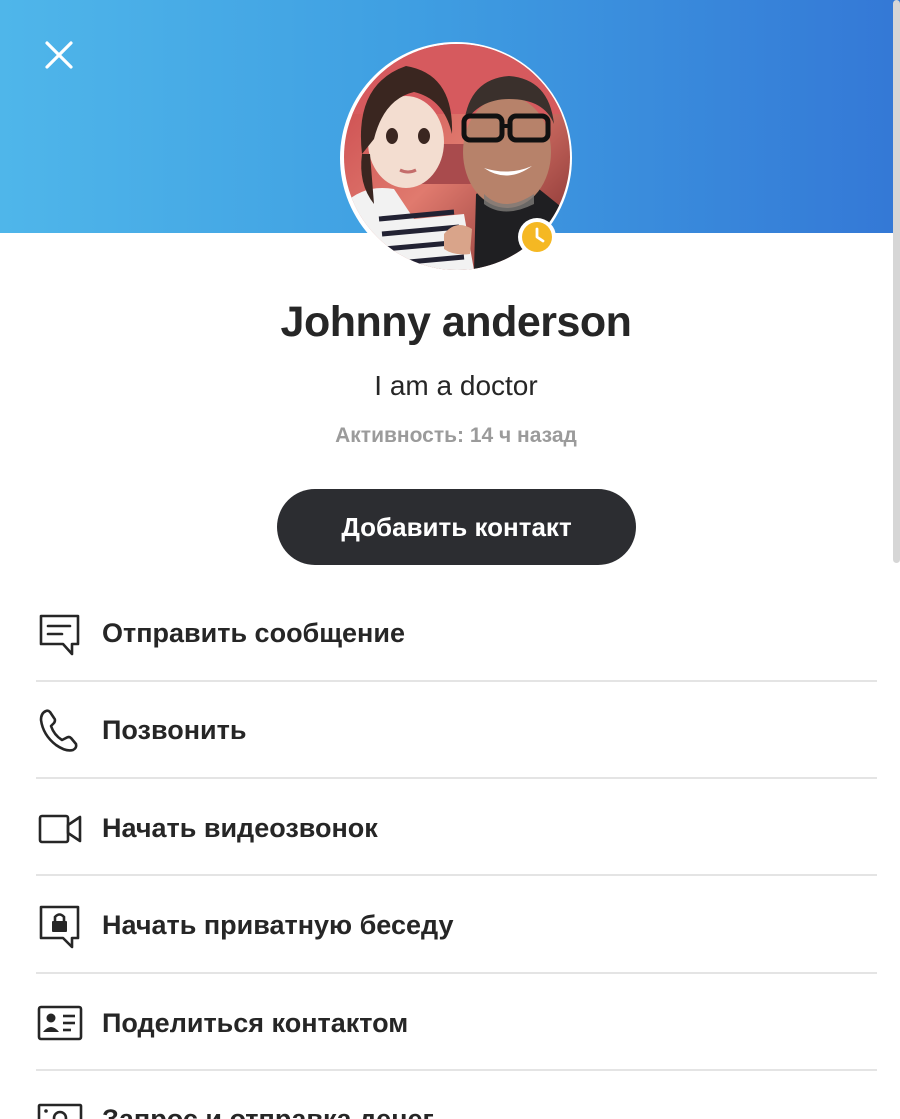 The image size is (900, 1119). I want to click on clock-icon, so click(537, 237).